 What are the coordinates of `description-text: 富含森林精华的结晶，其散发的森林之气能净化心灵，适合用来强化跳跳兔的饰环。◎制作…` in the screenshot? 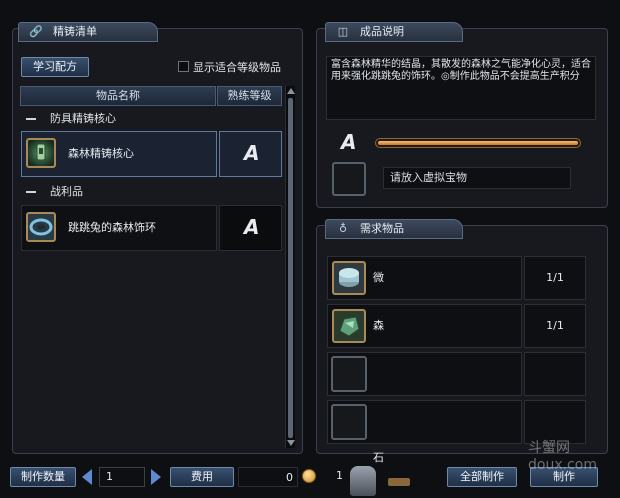 It's located at (461, 88).